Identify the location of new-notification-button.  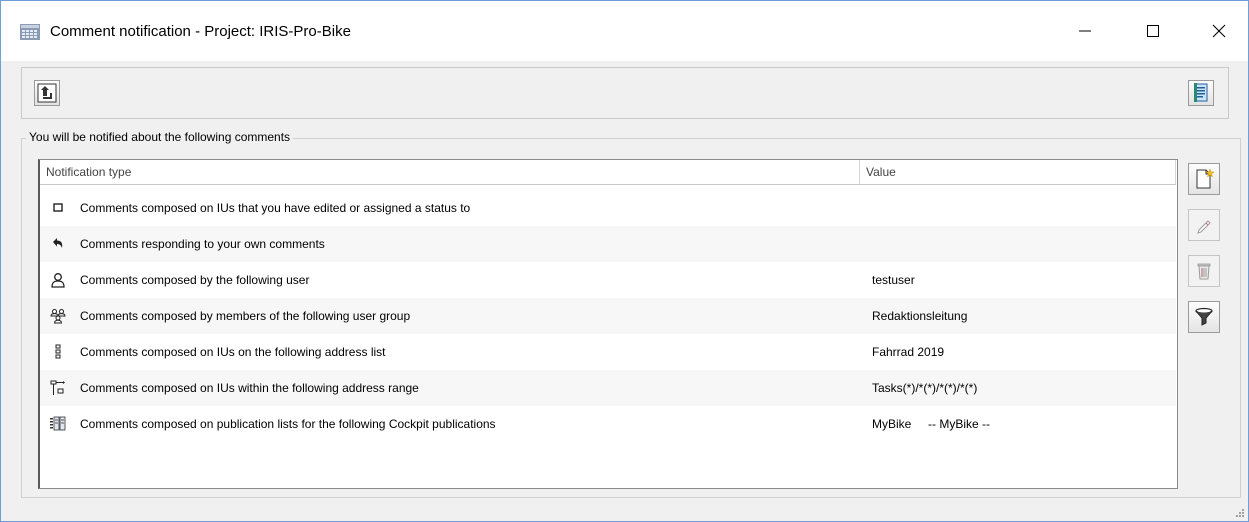
(1204, 179).